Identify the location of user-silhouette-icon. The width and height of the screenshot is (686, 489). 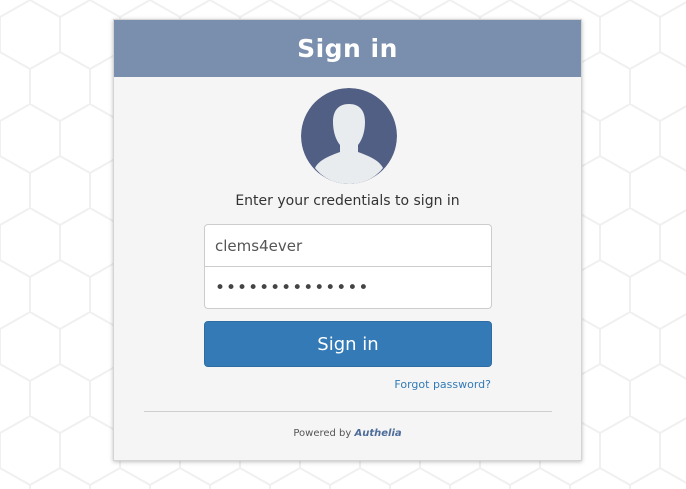
(349, 136).